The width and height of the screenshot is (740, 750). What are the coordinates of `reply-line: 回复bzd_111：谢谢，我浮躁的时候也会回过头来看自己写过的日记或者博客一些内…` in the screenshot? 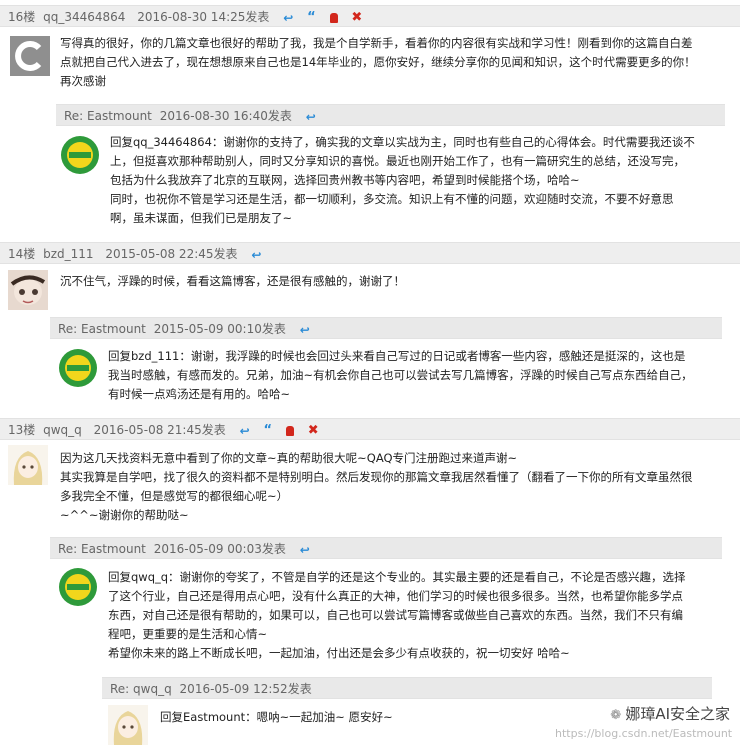 It's located at (397, 356).